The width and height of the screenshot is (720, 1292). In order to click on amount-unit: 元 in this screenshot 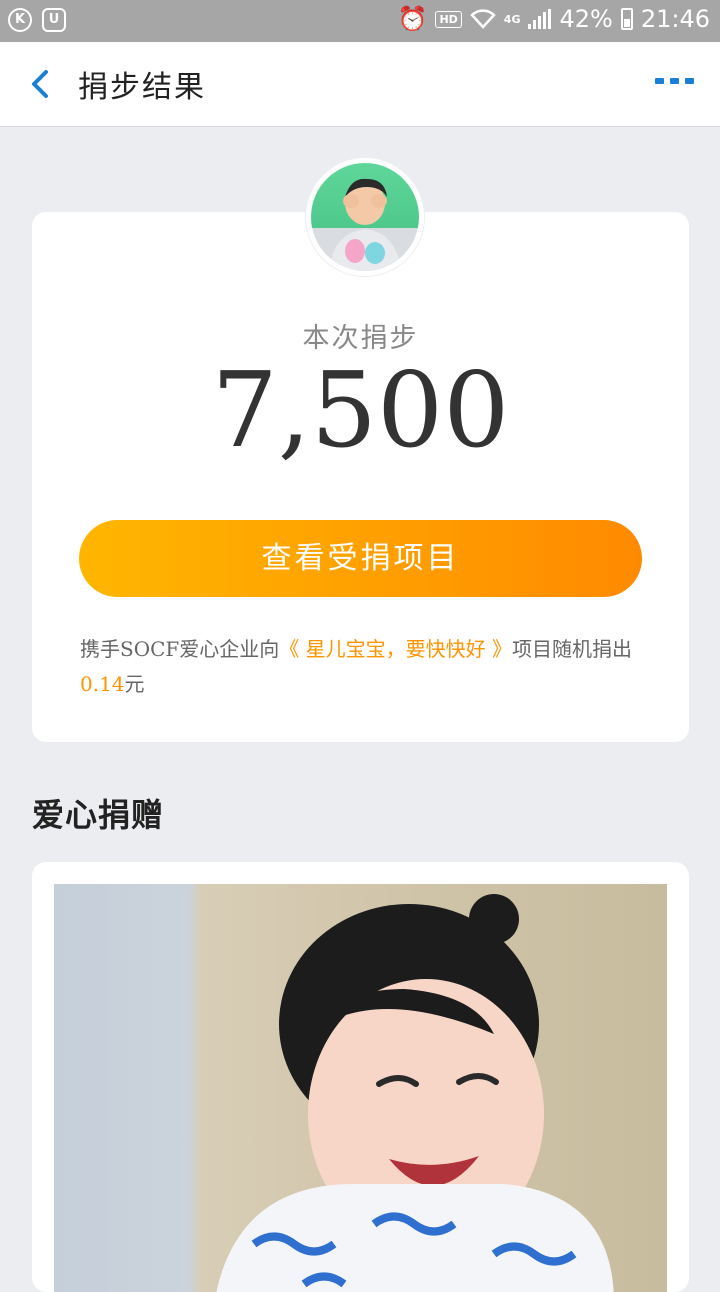, I will do `click(134, 684)`.